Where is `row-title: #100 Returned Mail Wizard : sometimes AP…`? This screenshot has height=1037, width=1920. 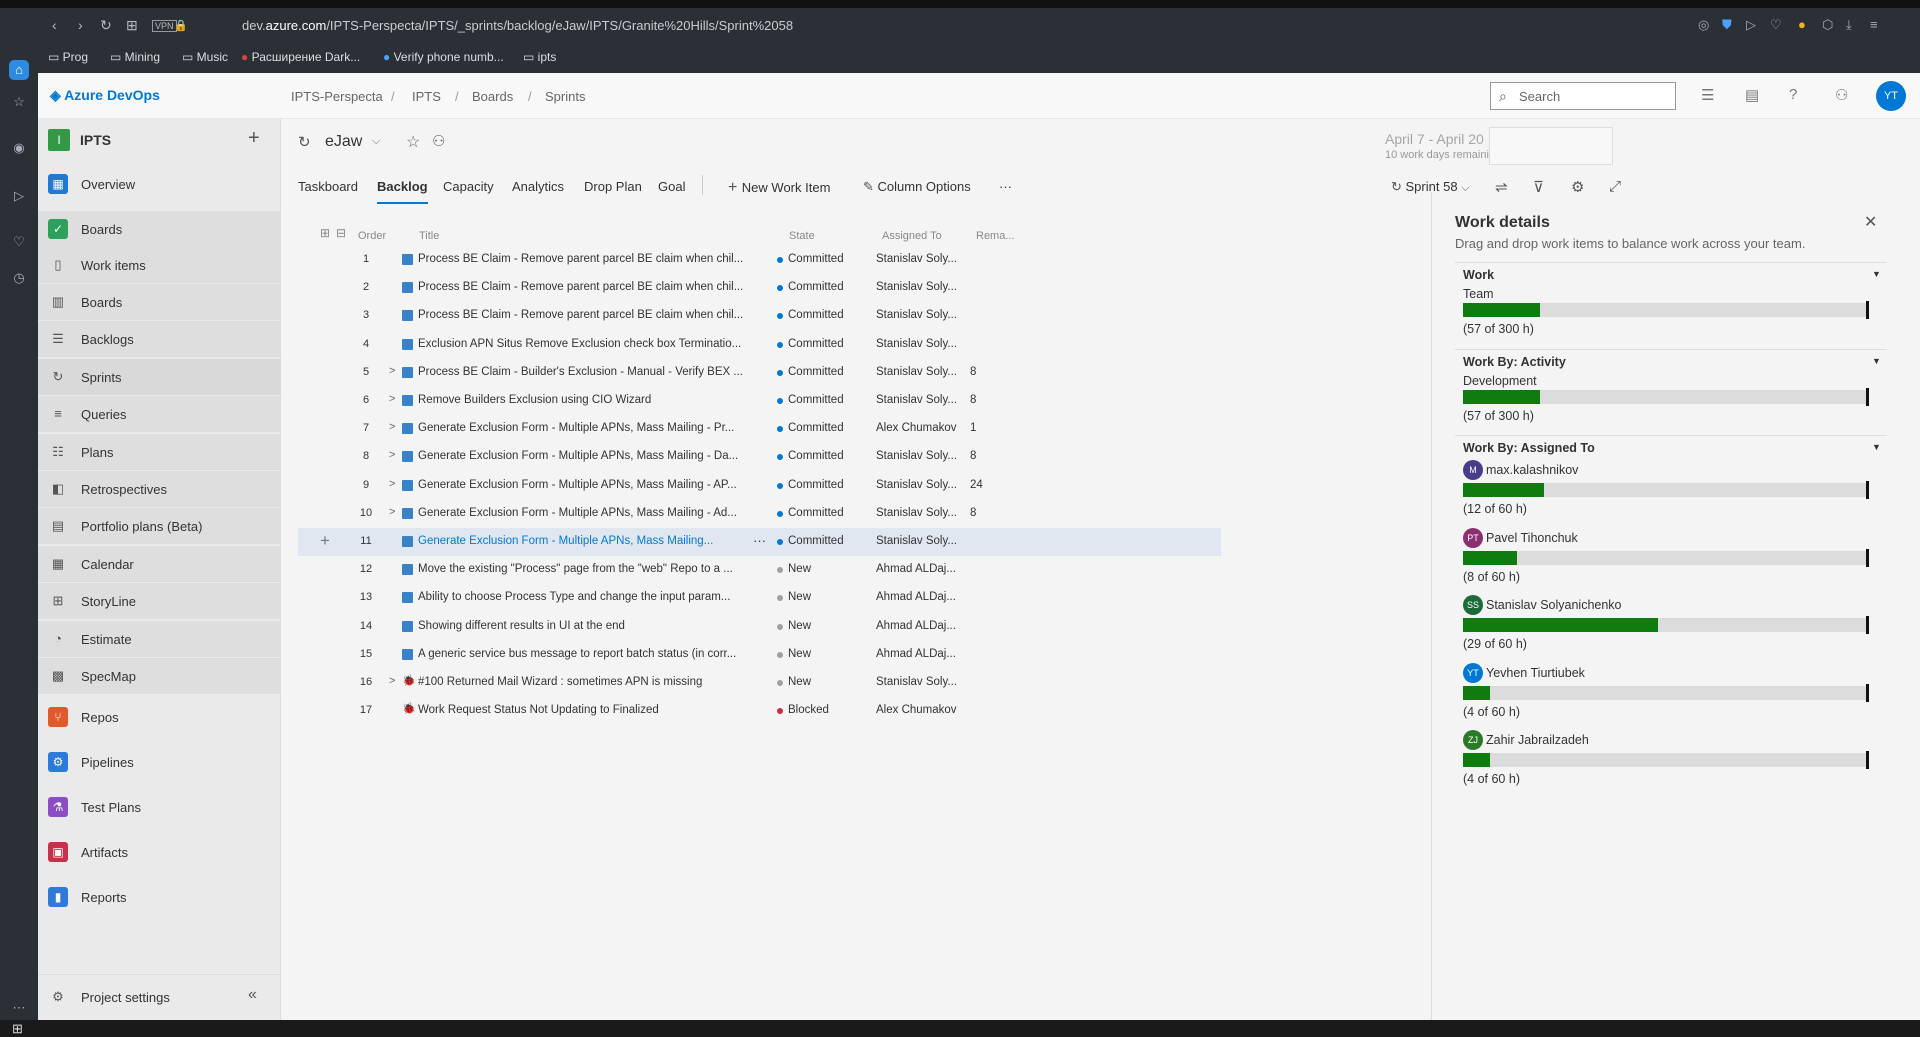
row-title: #100 Returned Mail Wizard : sometimes AP… is located at coordinates (589, 682).